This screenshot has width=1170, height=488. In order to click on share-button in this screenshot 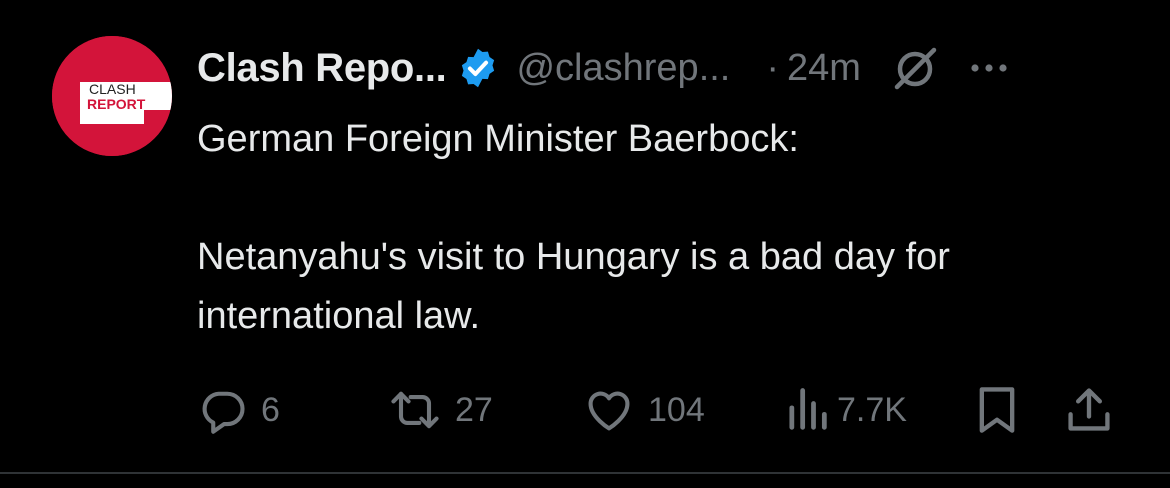, I will do `click(1089, 410)`.